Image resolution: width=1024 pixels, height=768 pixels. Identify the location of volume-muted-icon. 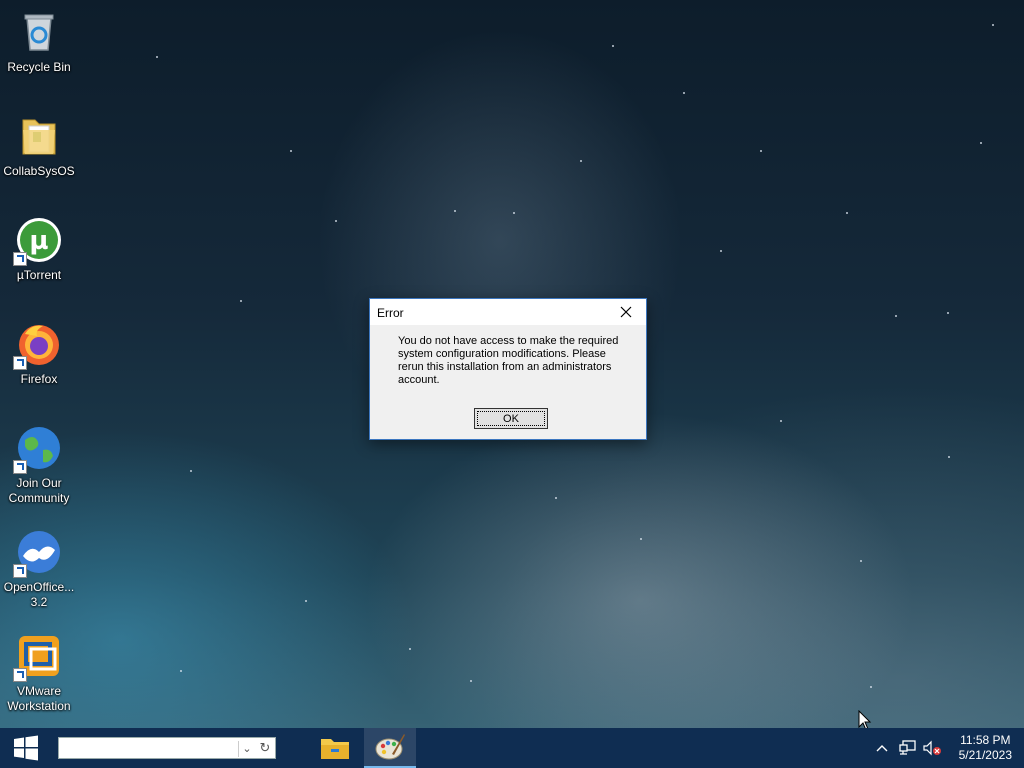
(932, 748).